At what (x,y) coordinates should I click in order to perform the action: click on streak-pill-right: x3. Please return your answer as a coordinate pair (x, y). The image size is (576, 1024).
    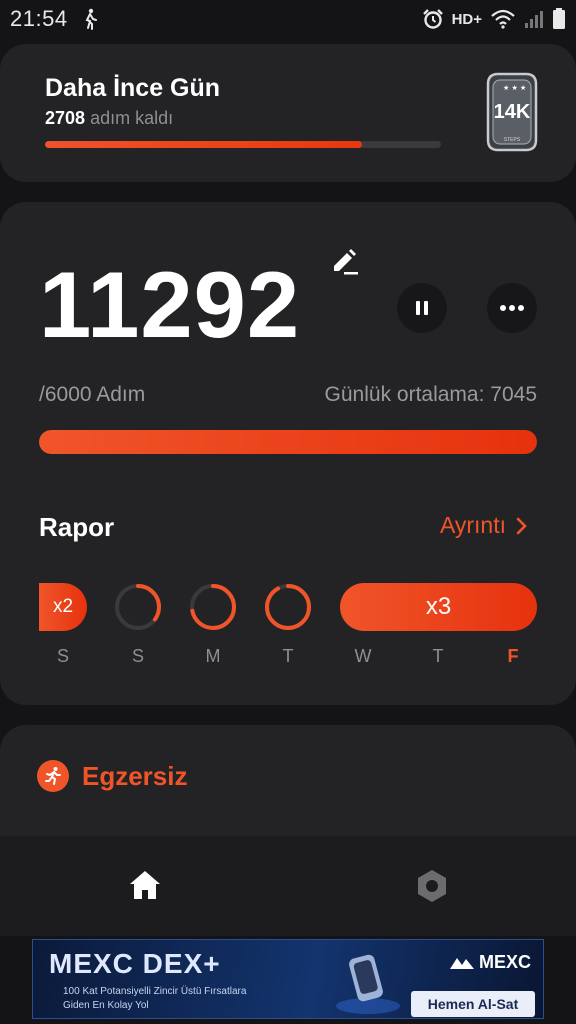
    Looking at the image, I should click on (438, 607).